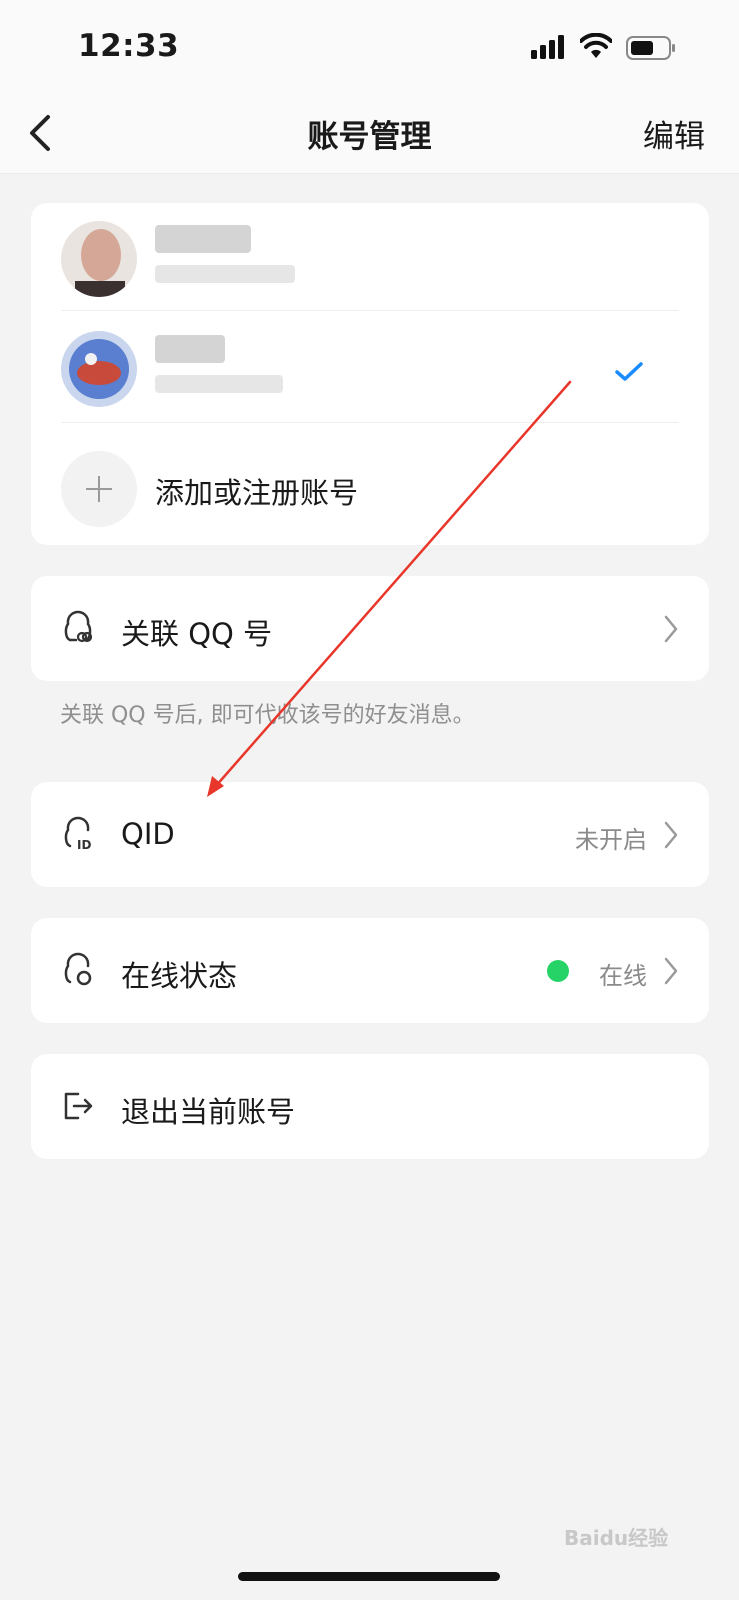  Describe the element at coordinates (370, 369) in the screenshot. I see `account-item-selected` at that location.